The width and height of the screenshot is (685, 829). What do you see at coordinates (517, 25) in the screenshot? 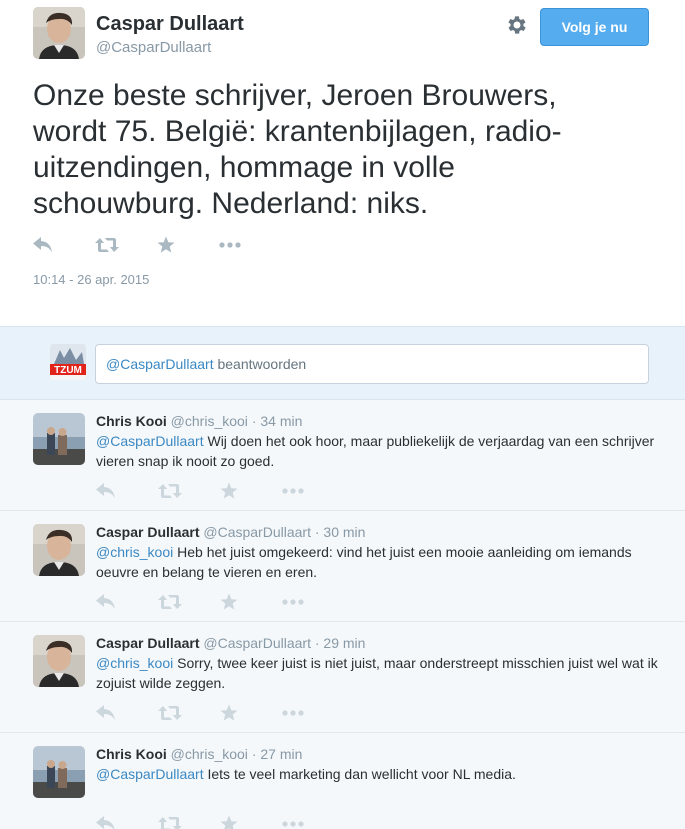
I see `gear-icon` at bounding box center [517, 25].